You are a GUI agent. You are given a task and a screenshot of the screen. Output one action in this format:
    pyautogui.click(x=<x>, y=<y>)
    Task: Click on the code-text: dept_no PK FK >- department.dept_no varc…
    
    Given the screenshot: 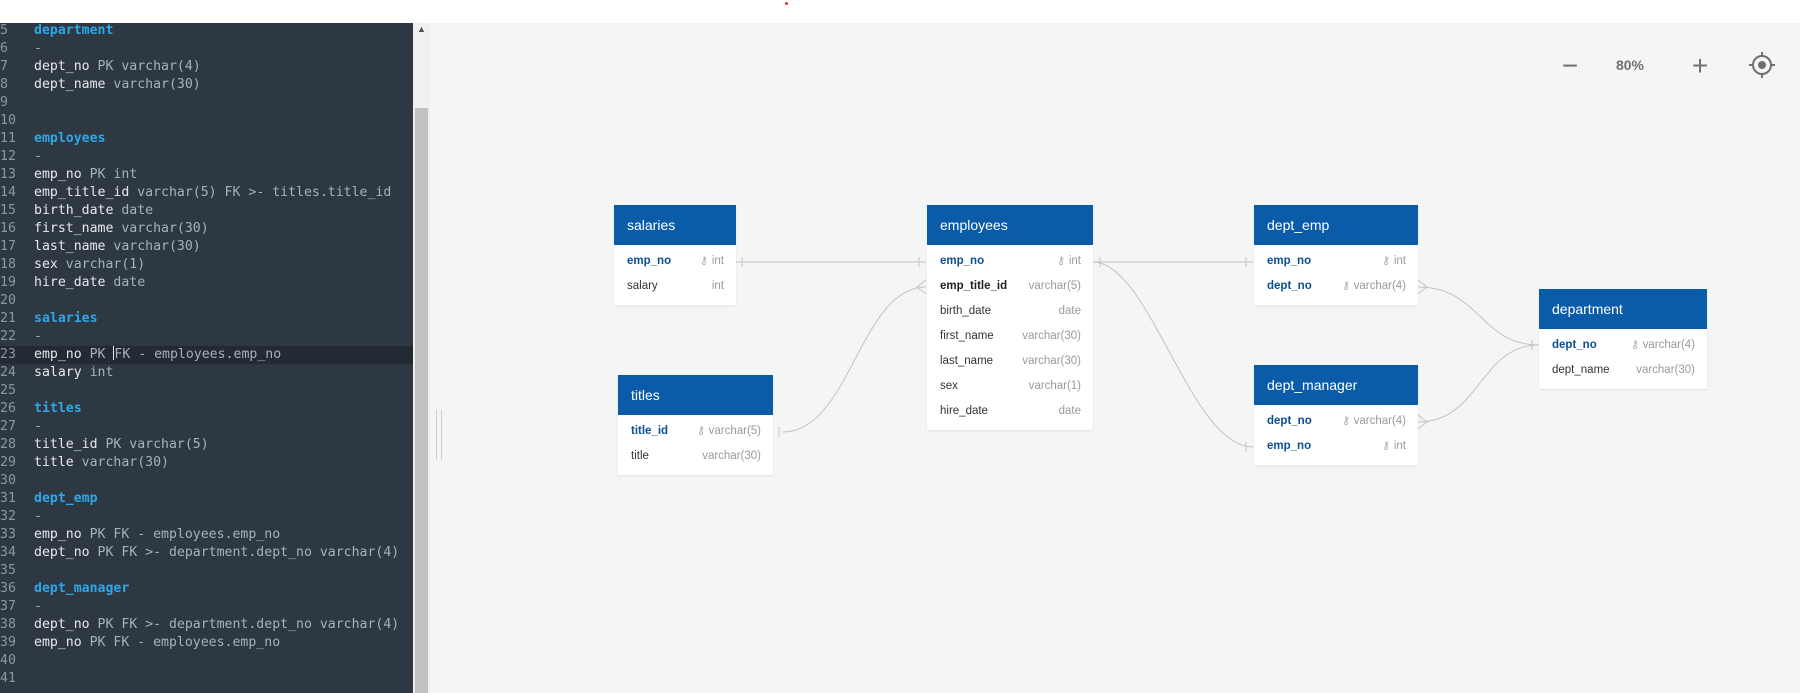 What is the action you would take?
    pyautogui.click(x=216, y=553)
    